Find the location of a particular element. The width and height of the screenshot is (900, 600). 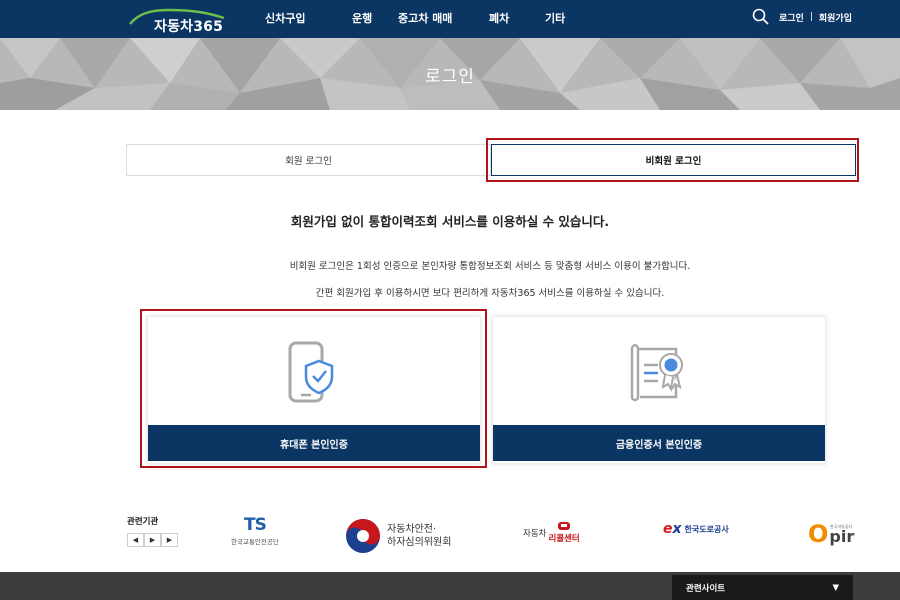

nav-etc: 기타 is located at coordinates (555, 18).